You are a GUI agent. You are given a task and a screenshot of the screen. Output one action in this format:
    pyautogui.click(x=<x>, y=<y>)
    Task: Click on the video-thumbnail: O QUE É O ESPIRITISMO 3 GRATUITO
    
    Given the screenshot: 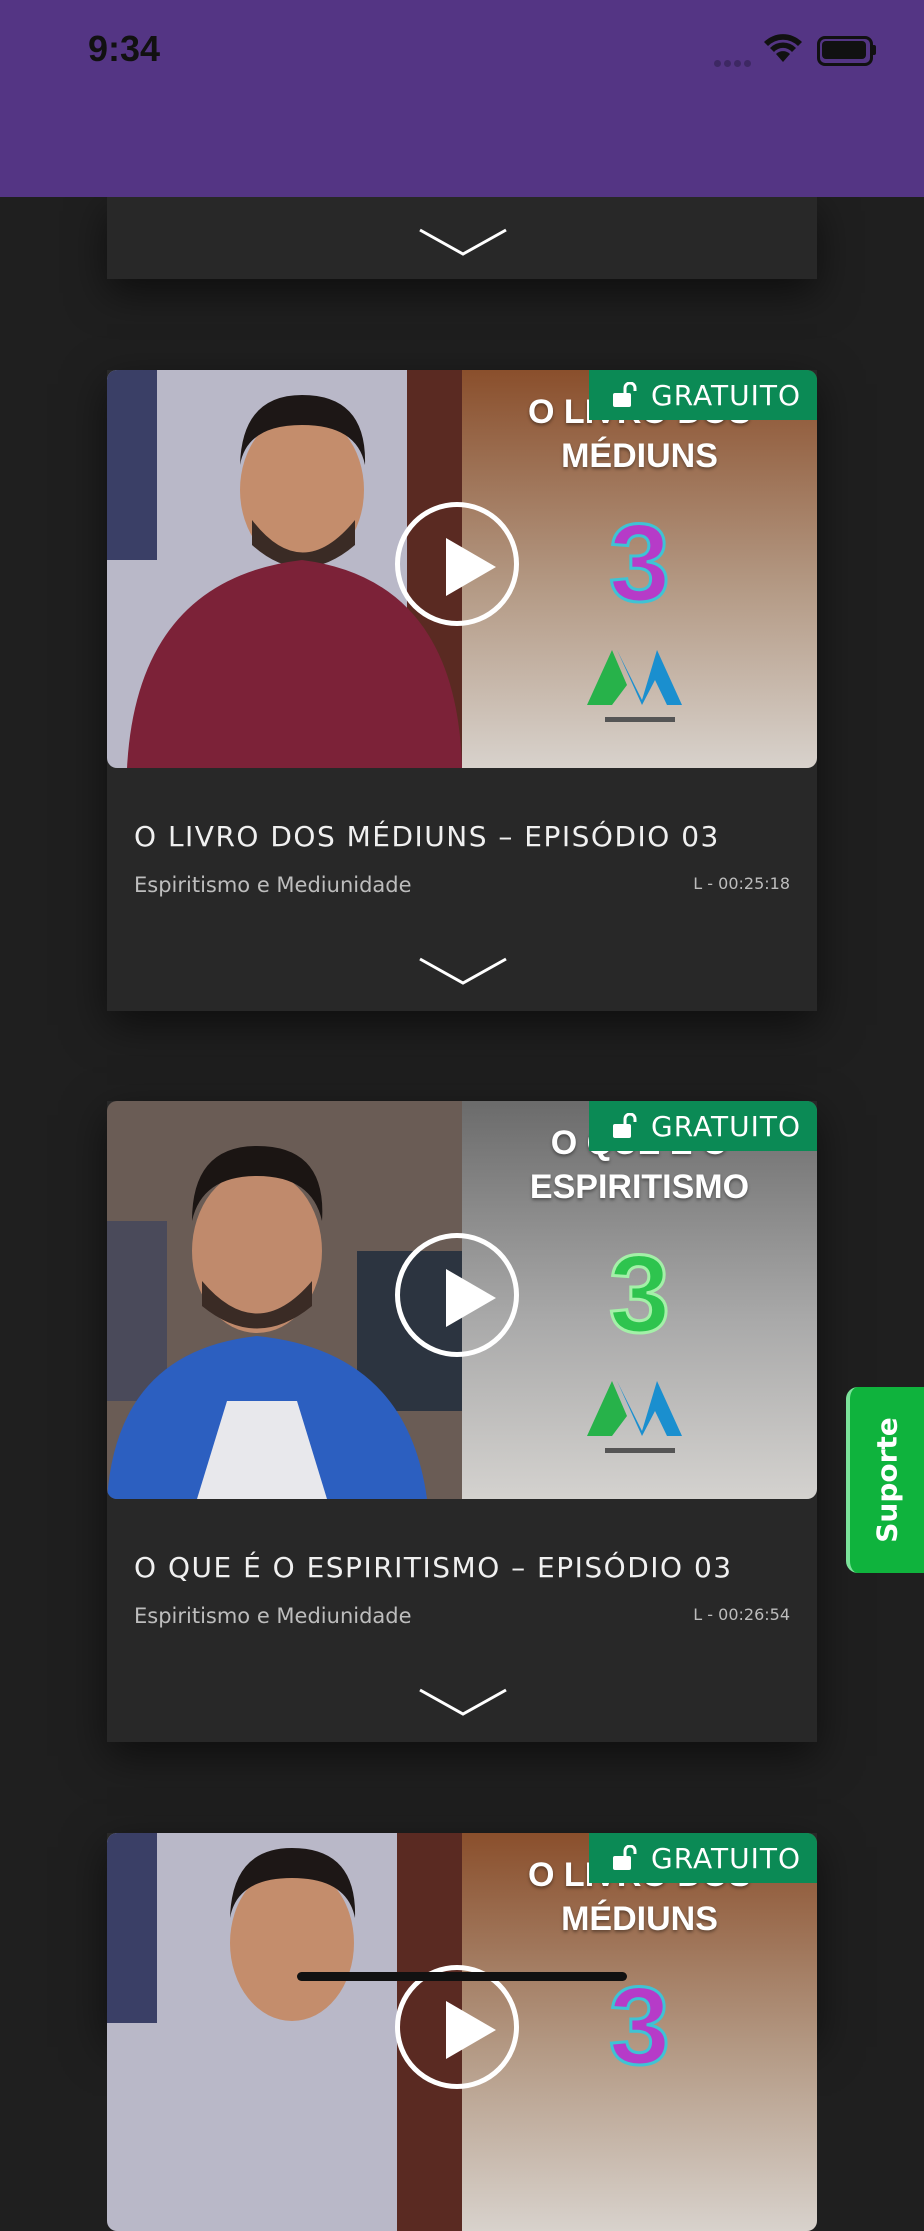 What is the action you would take?
    pyautogui.click(x=462, y=1300)
    